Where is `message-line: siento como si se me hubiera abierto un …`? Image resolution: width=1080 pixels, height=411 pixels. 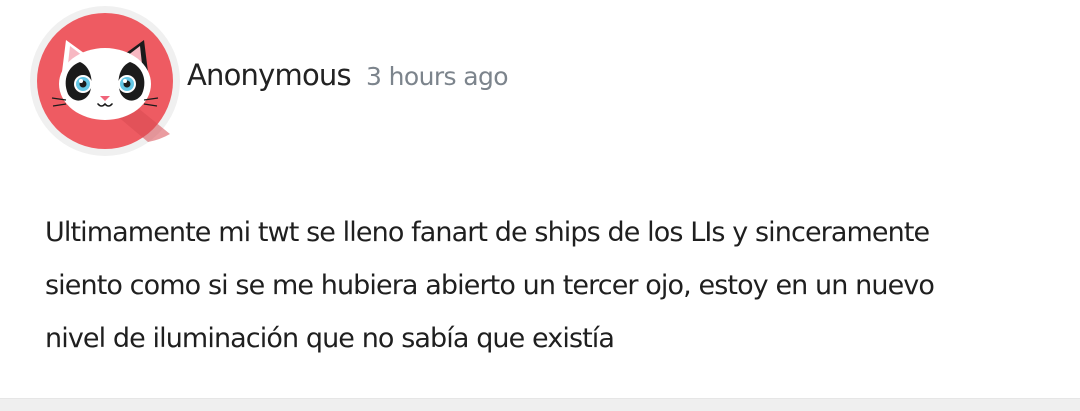
message-line: siento como si se me hubiera abierto un … is located at coordinates (490, 285).